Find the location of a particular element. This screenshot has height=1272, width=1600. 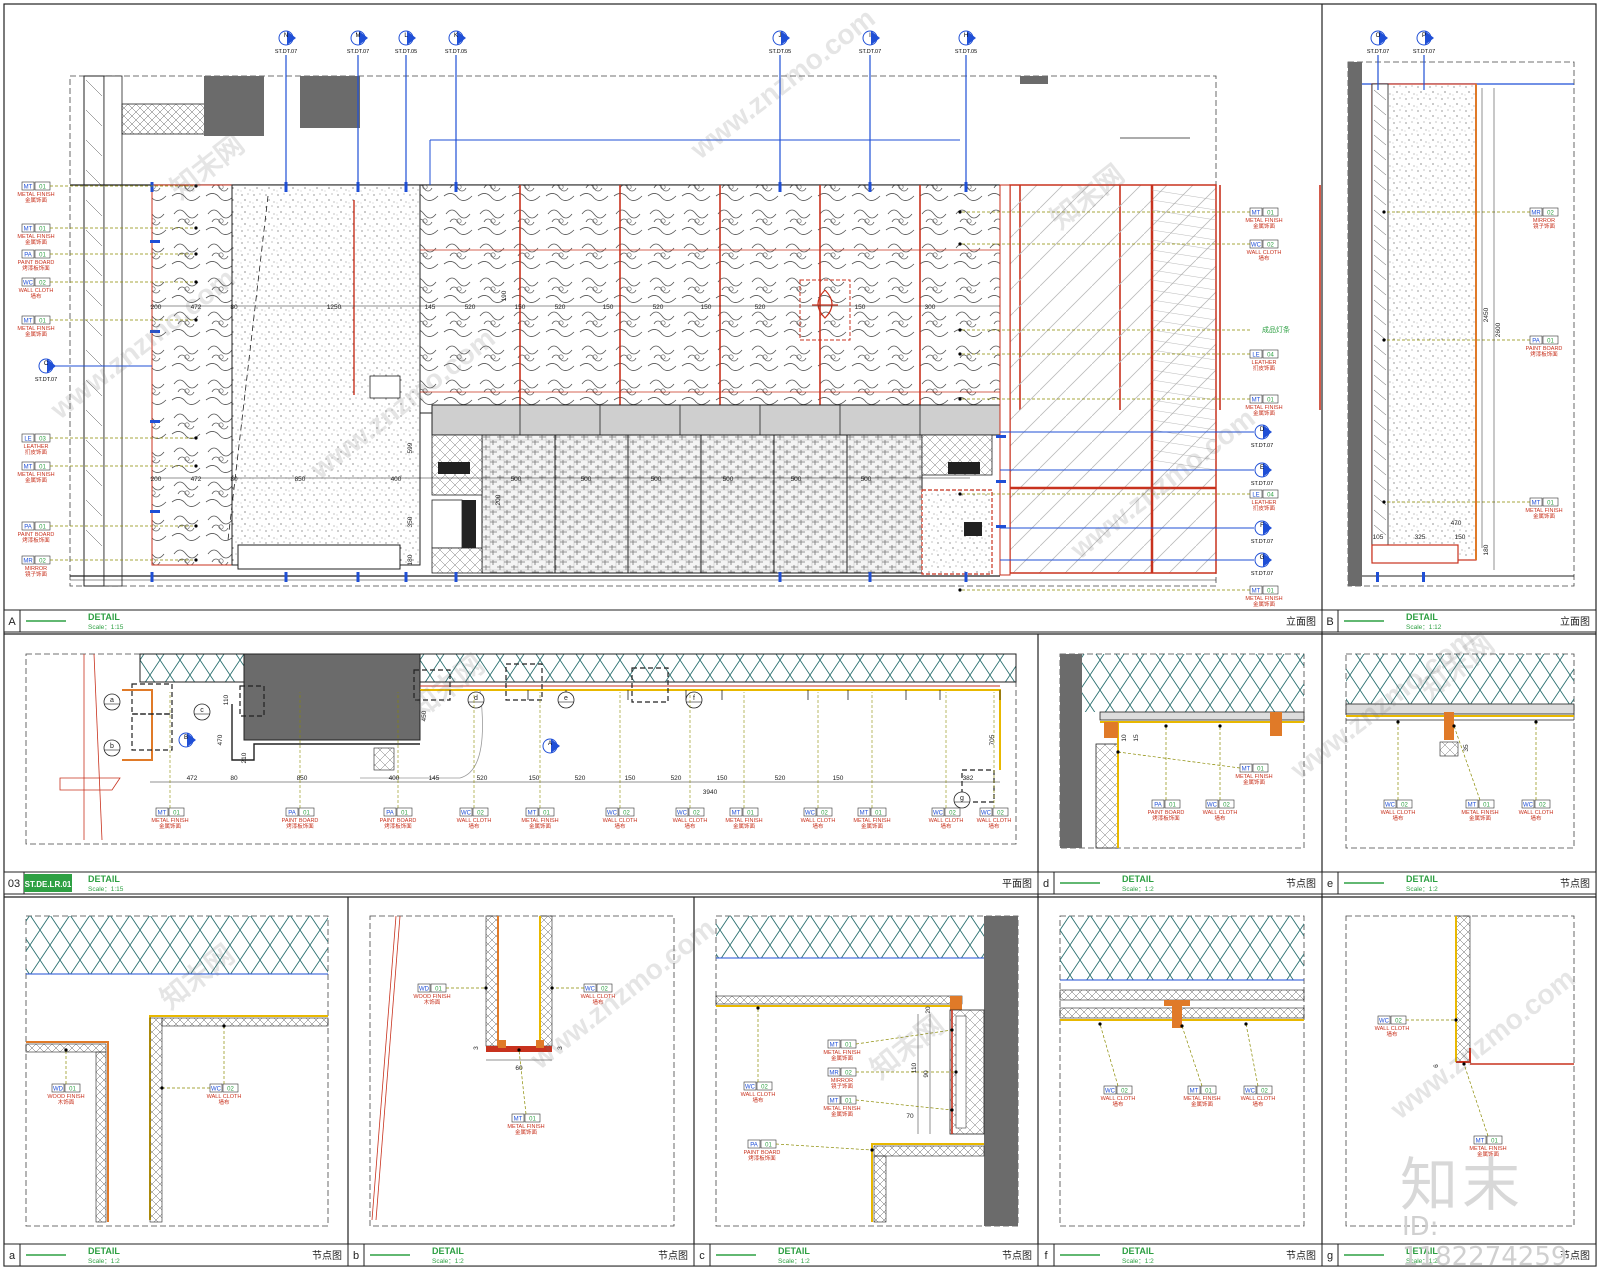

node-c-paint-h is located at coordinates (929, 1151).